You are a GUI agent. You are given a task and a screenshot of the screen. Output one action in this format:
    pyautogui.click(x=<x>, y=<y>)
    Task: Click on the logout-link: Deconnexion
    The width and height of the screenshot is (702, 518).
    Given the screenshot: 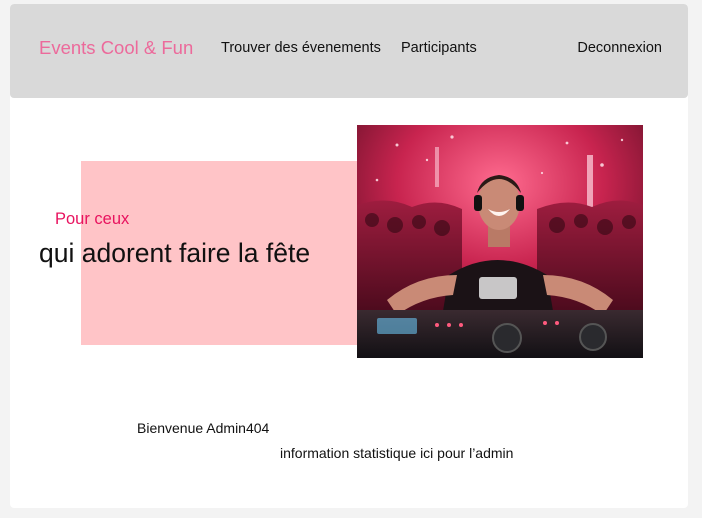 What is the action you would take?
    pyautogui.click(x=619, y=48)
    